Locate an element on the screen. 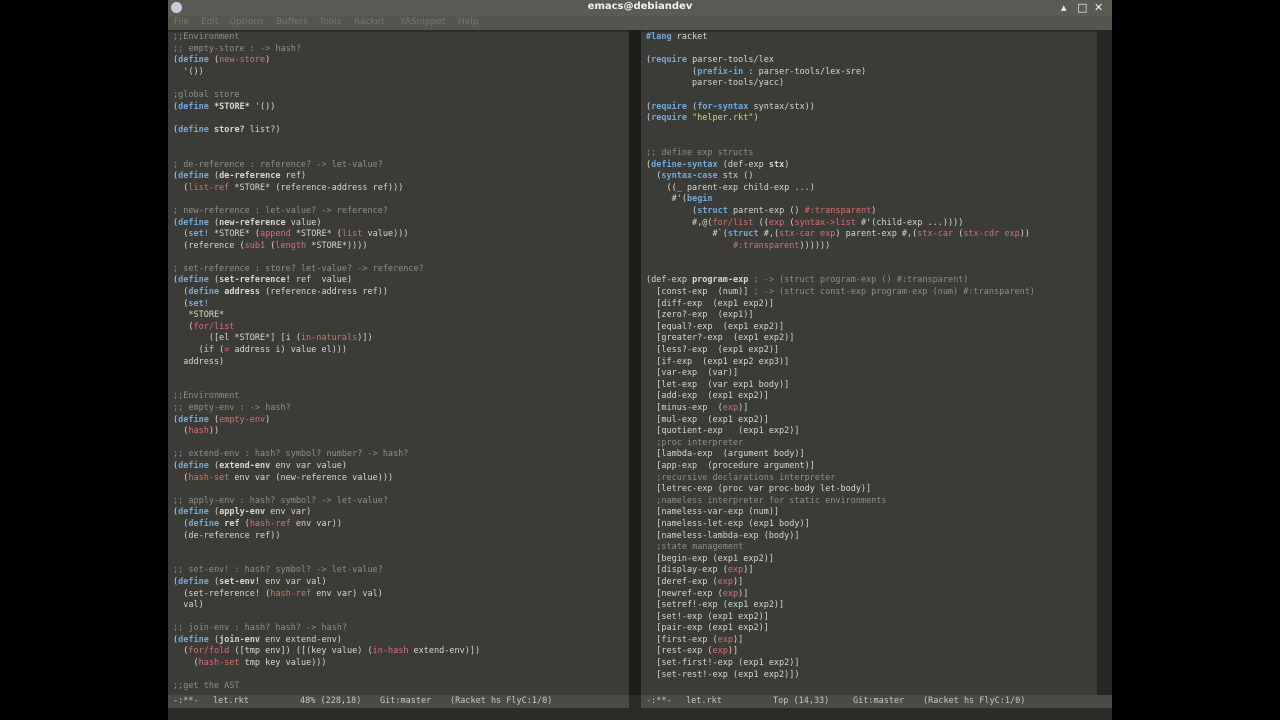 The width and height of the screenshot is (1280, 720). modeline-position: 48% (228,18) is located at coordinates (331, 701).